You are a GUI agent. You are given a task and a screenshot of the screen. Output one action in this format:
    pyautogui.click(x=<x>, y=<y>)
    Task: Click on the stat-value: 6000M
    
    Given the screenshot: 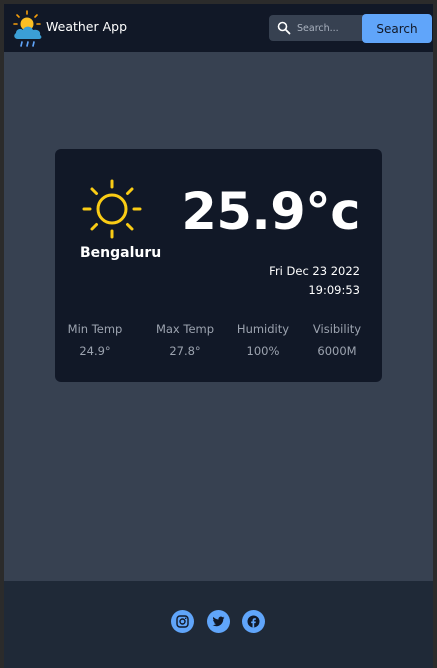 What is the action you would take?
    pyautogui.click(x=337, y=351)
    